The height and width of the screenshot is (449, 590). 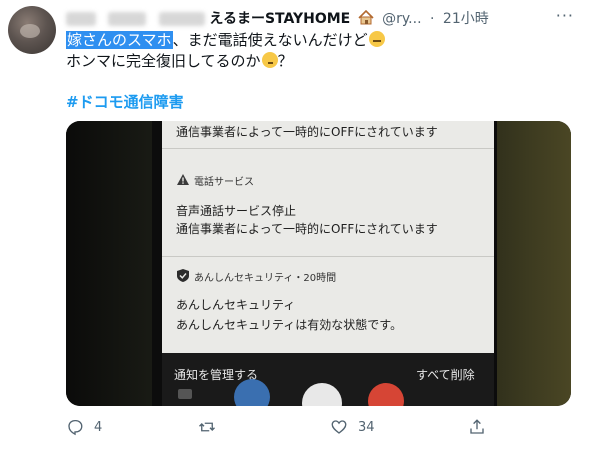 What do you see at coordinates (183, 179) in the screenshot?
I see `warning-icon` at bounding box center [183, 179].